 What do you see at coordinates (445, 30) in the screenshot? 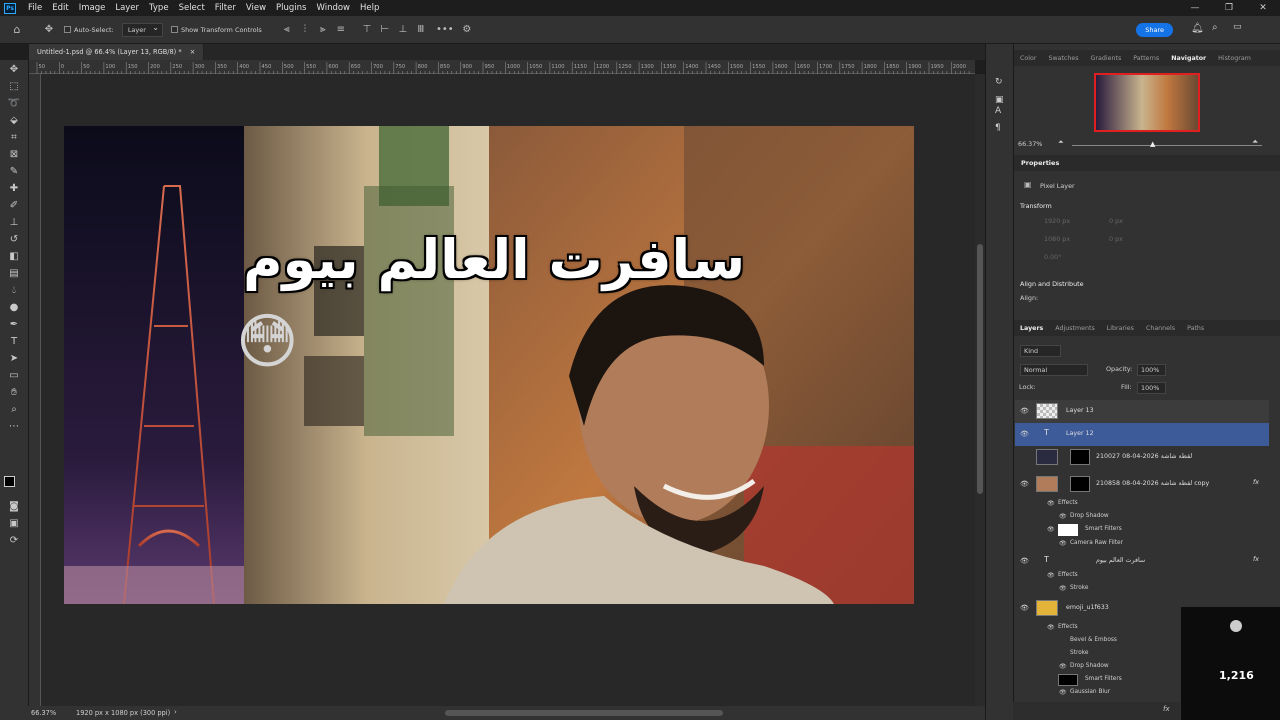
I see `more-options-icon: •••` at bounding box center [445, 30].